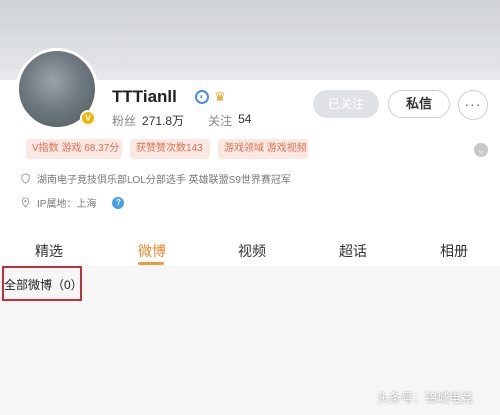  Describe the element at coordinates (57, 89) in the screenshot. I see `avatar-container: V` at that location.